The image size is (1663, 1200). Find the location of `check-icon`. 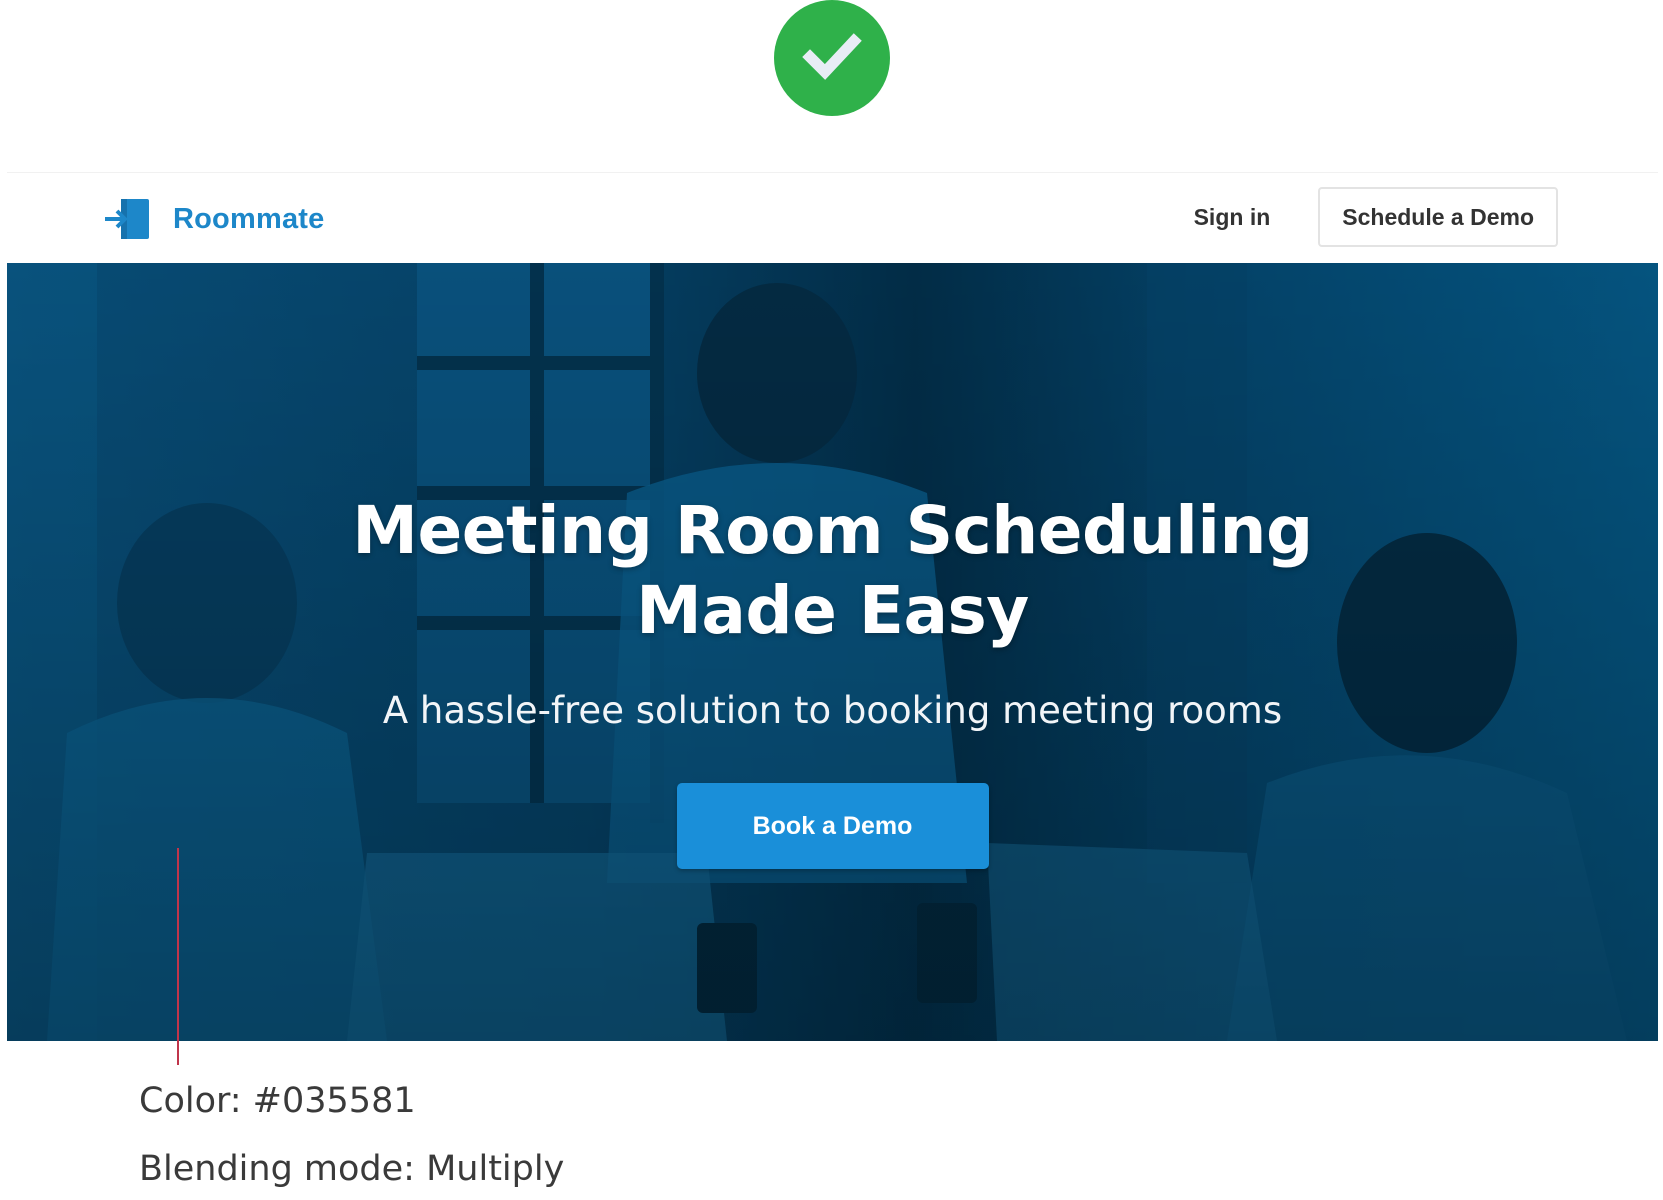

check-icon is located at coordinates (832, 58).